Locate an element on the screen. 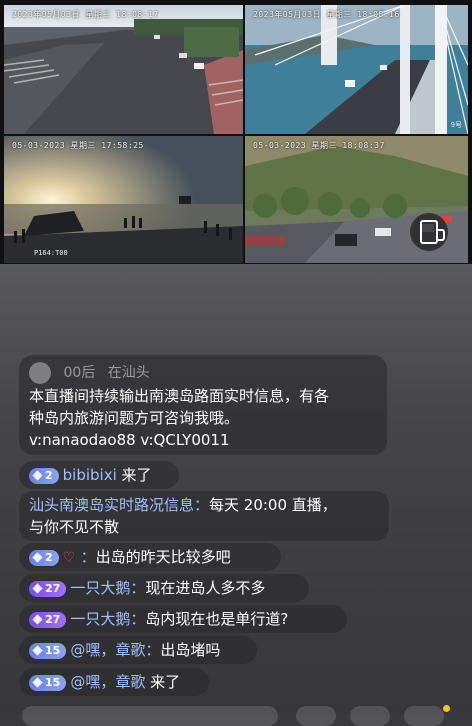 The height and width of the screenshot is (726, 472). chat-text: 每天 20:00 直播， is located at coordinates (273, 505).